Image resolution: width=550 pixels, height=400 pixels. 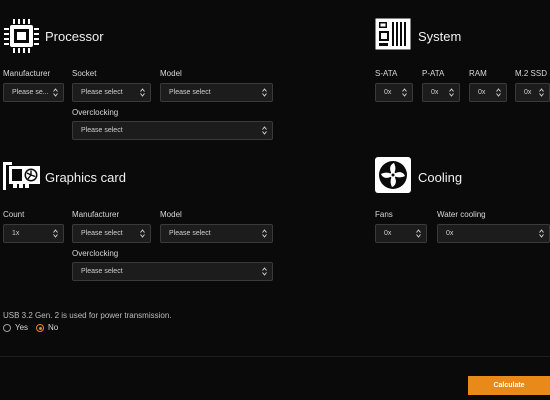 I want to click on processor-model-value: Please select, so click(x=190, y=92).